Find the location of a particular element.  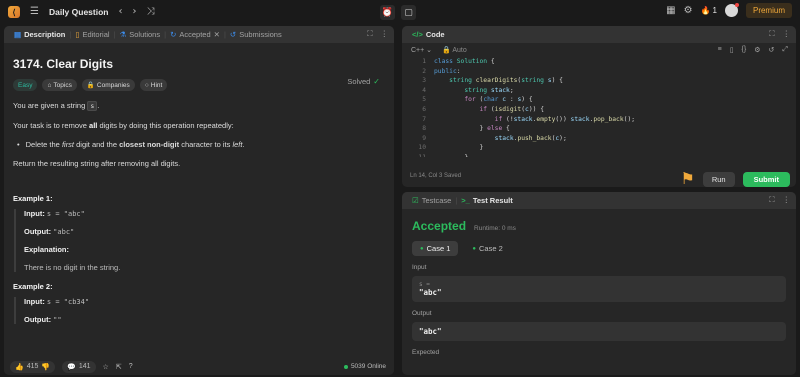

avatar is located at coordinates (731, 10).